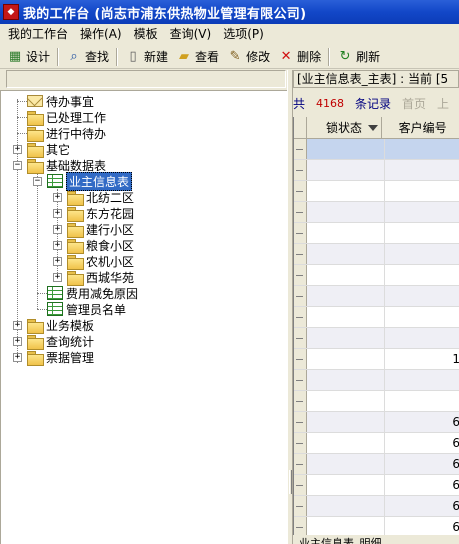  What do you see at coordinates (101, 34) in the screenshot?
I see `menu-operation: 操作(A)` at bounding box center [101, 34].